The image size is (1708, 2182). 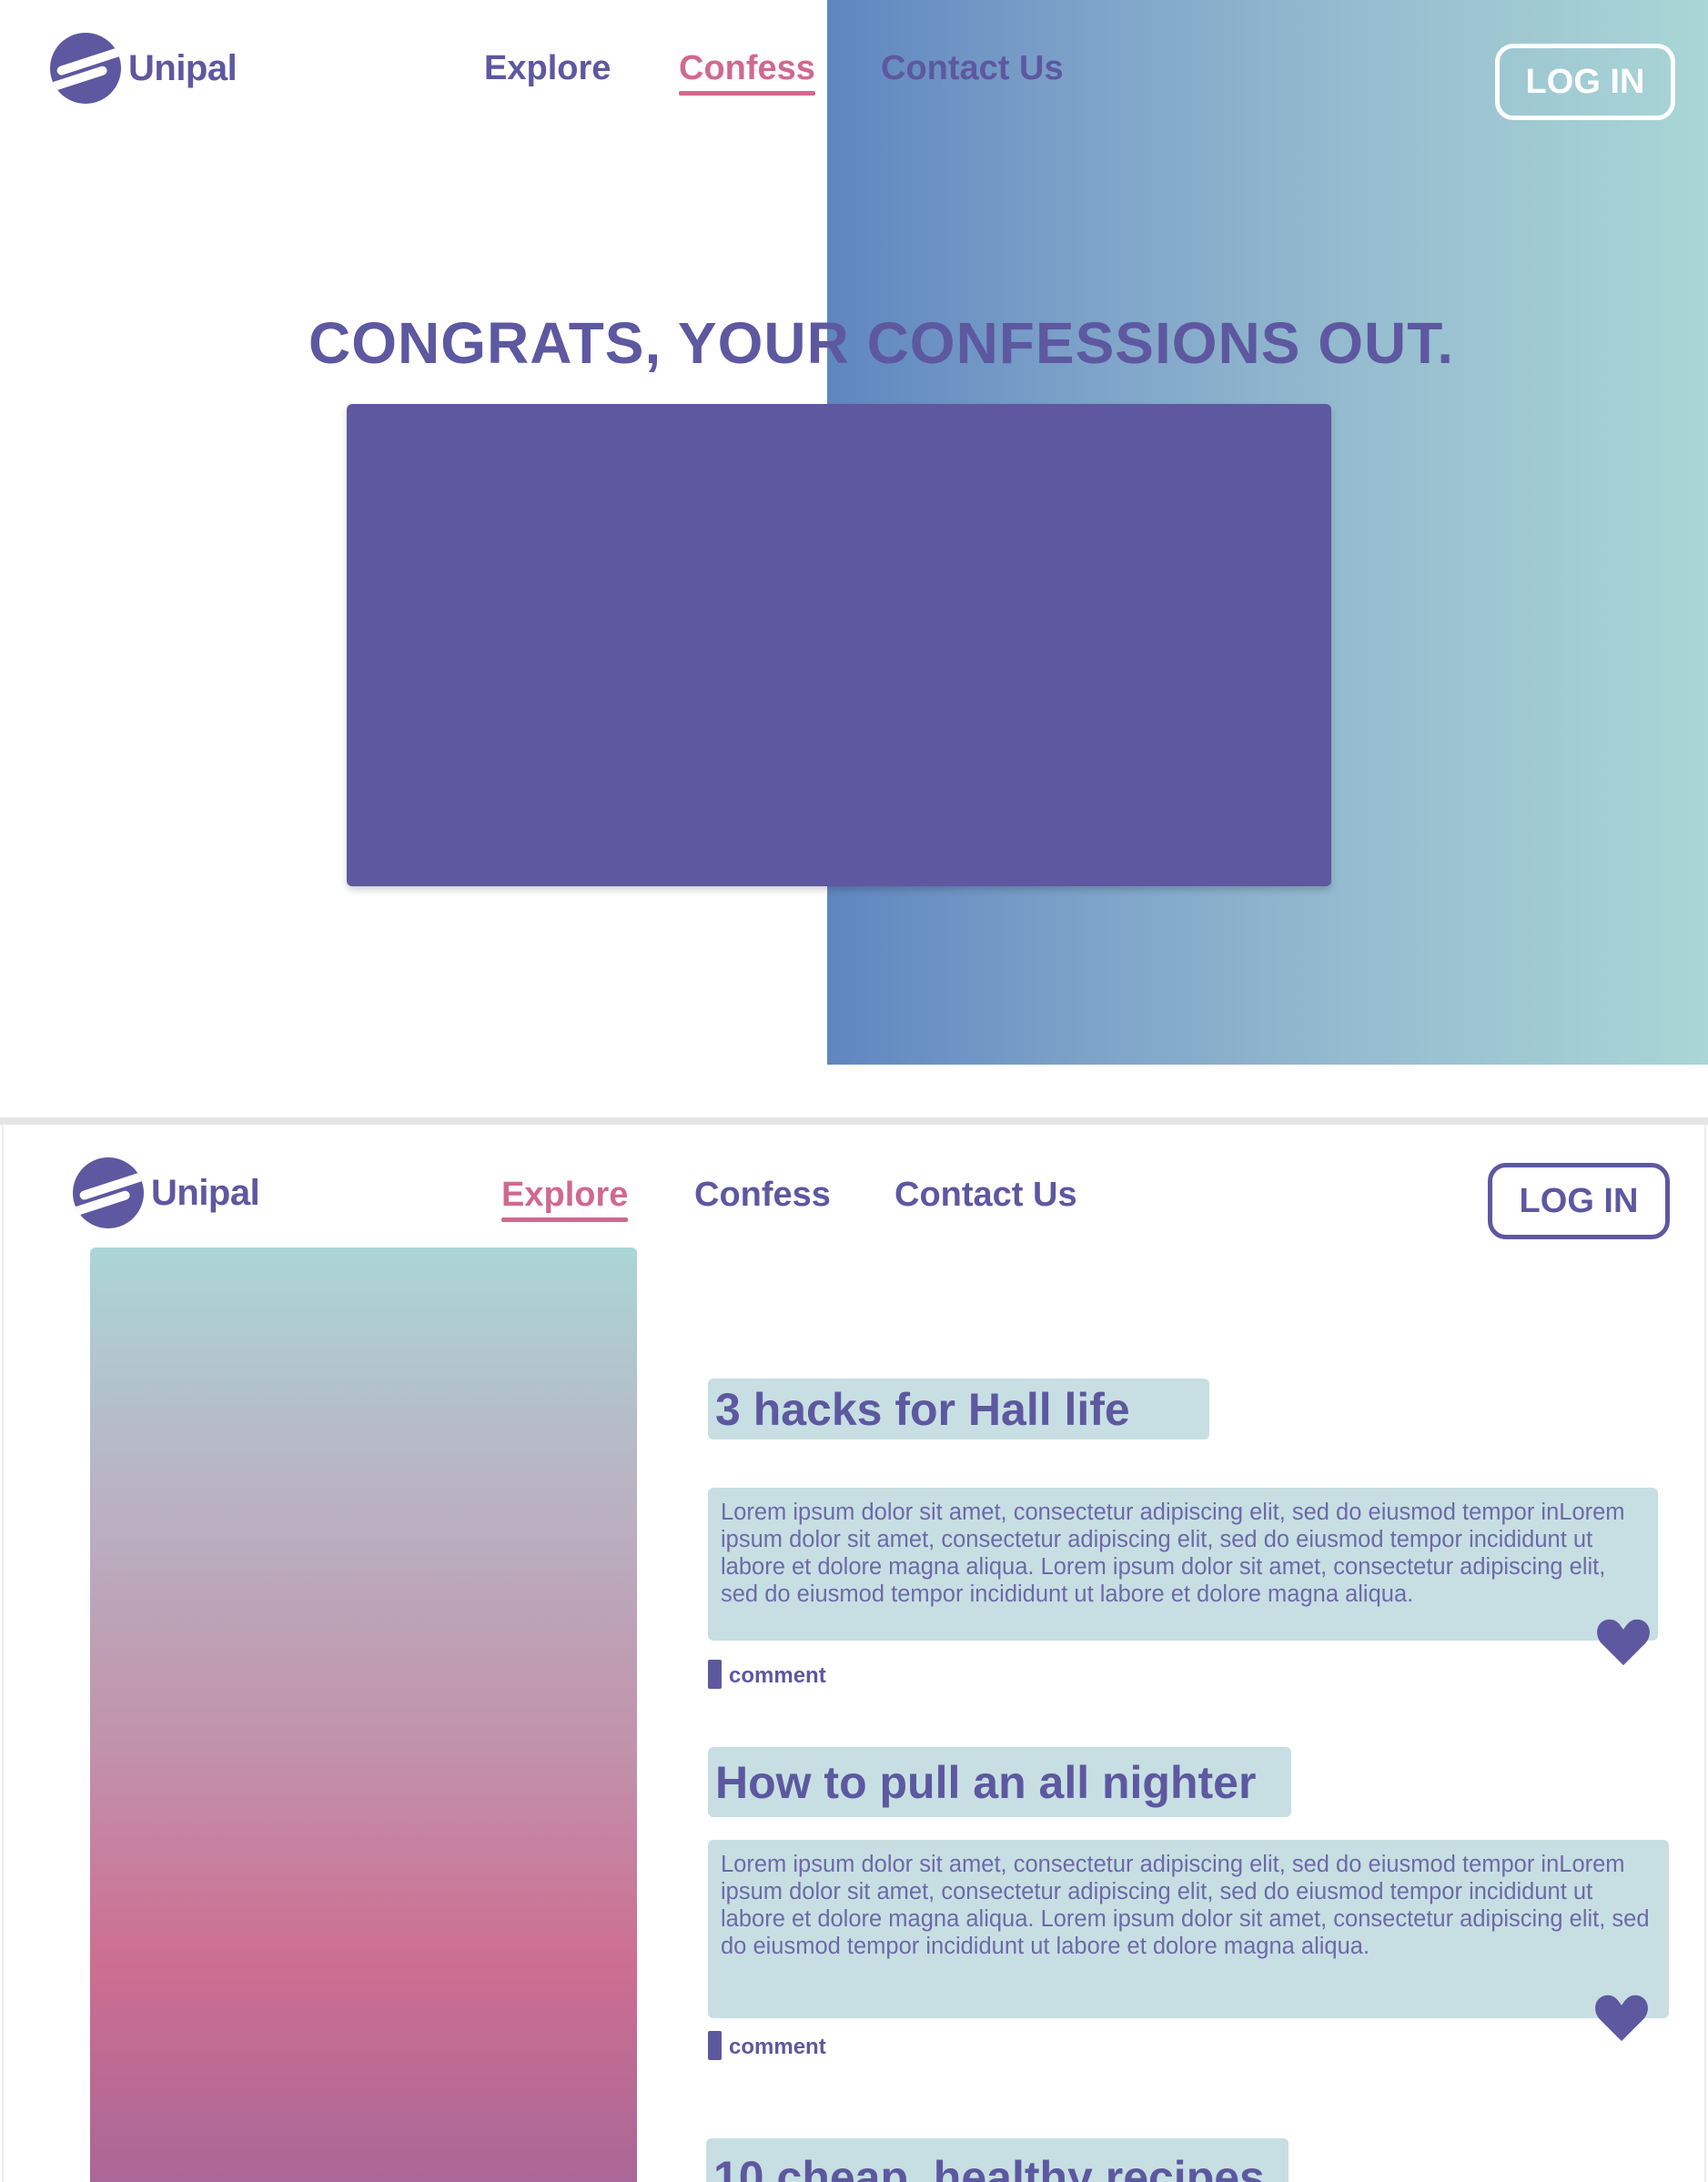 What do you see at coordinates (839, 645) in the screenshot?
I see `confession-card` at bounding box center [839, 645].